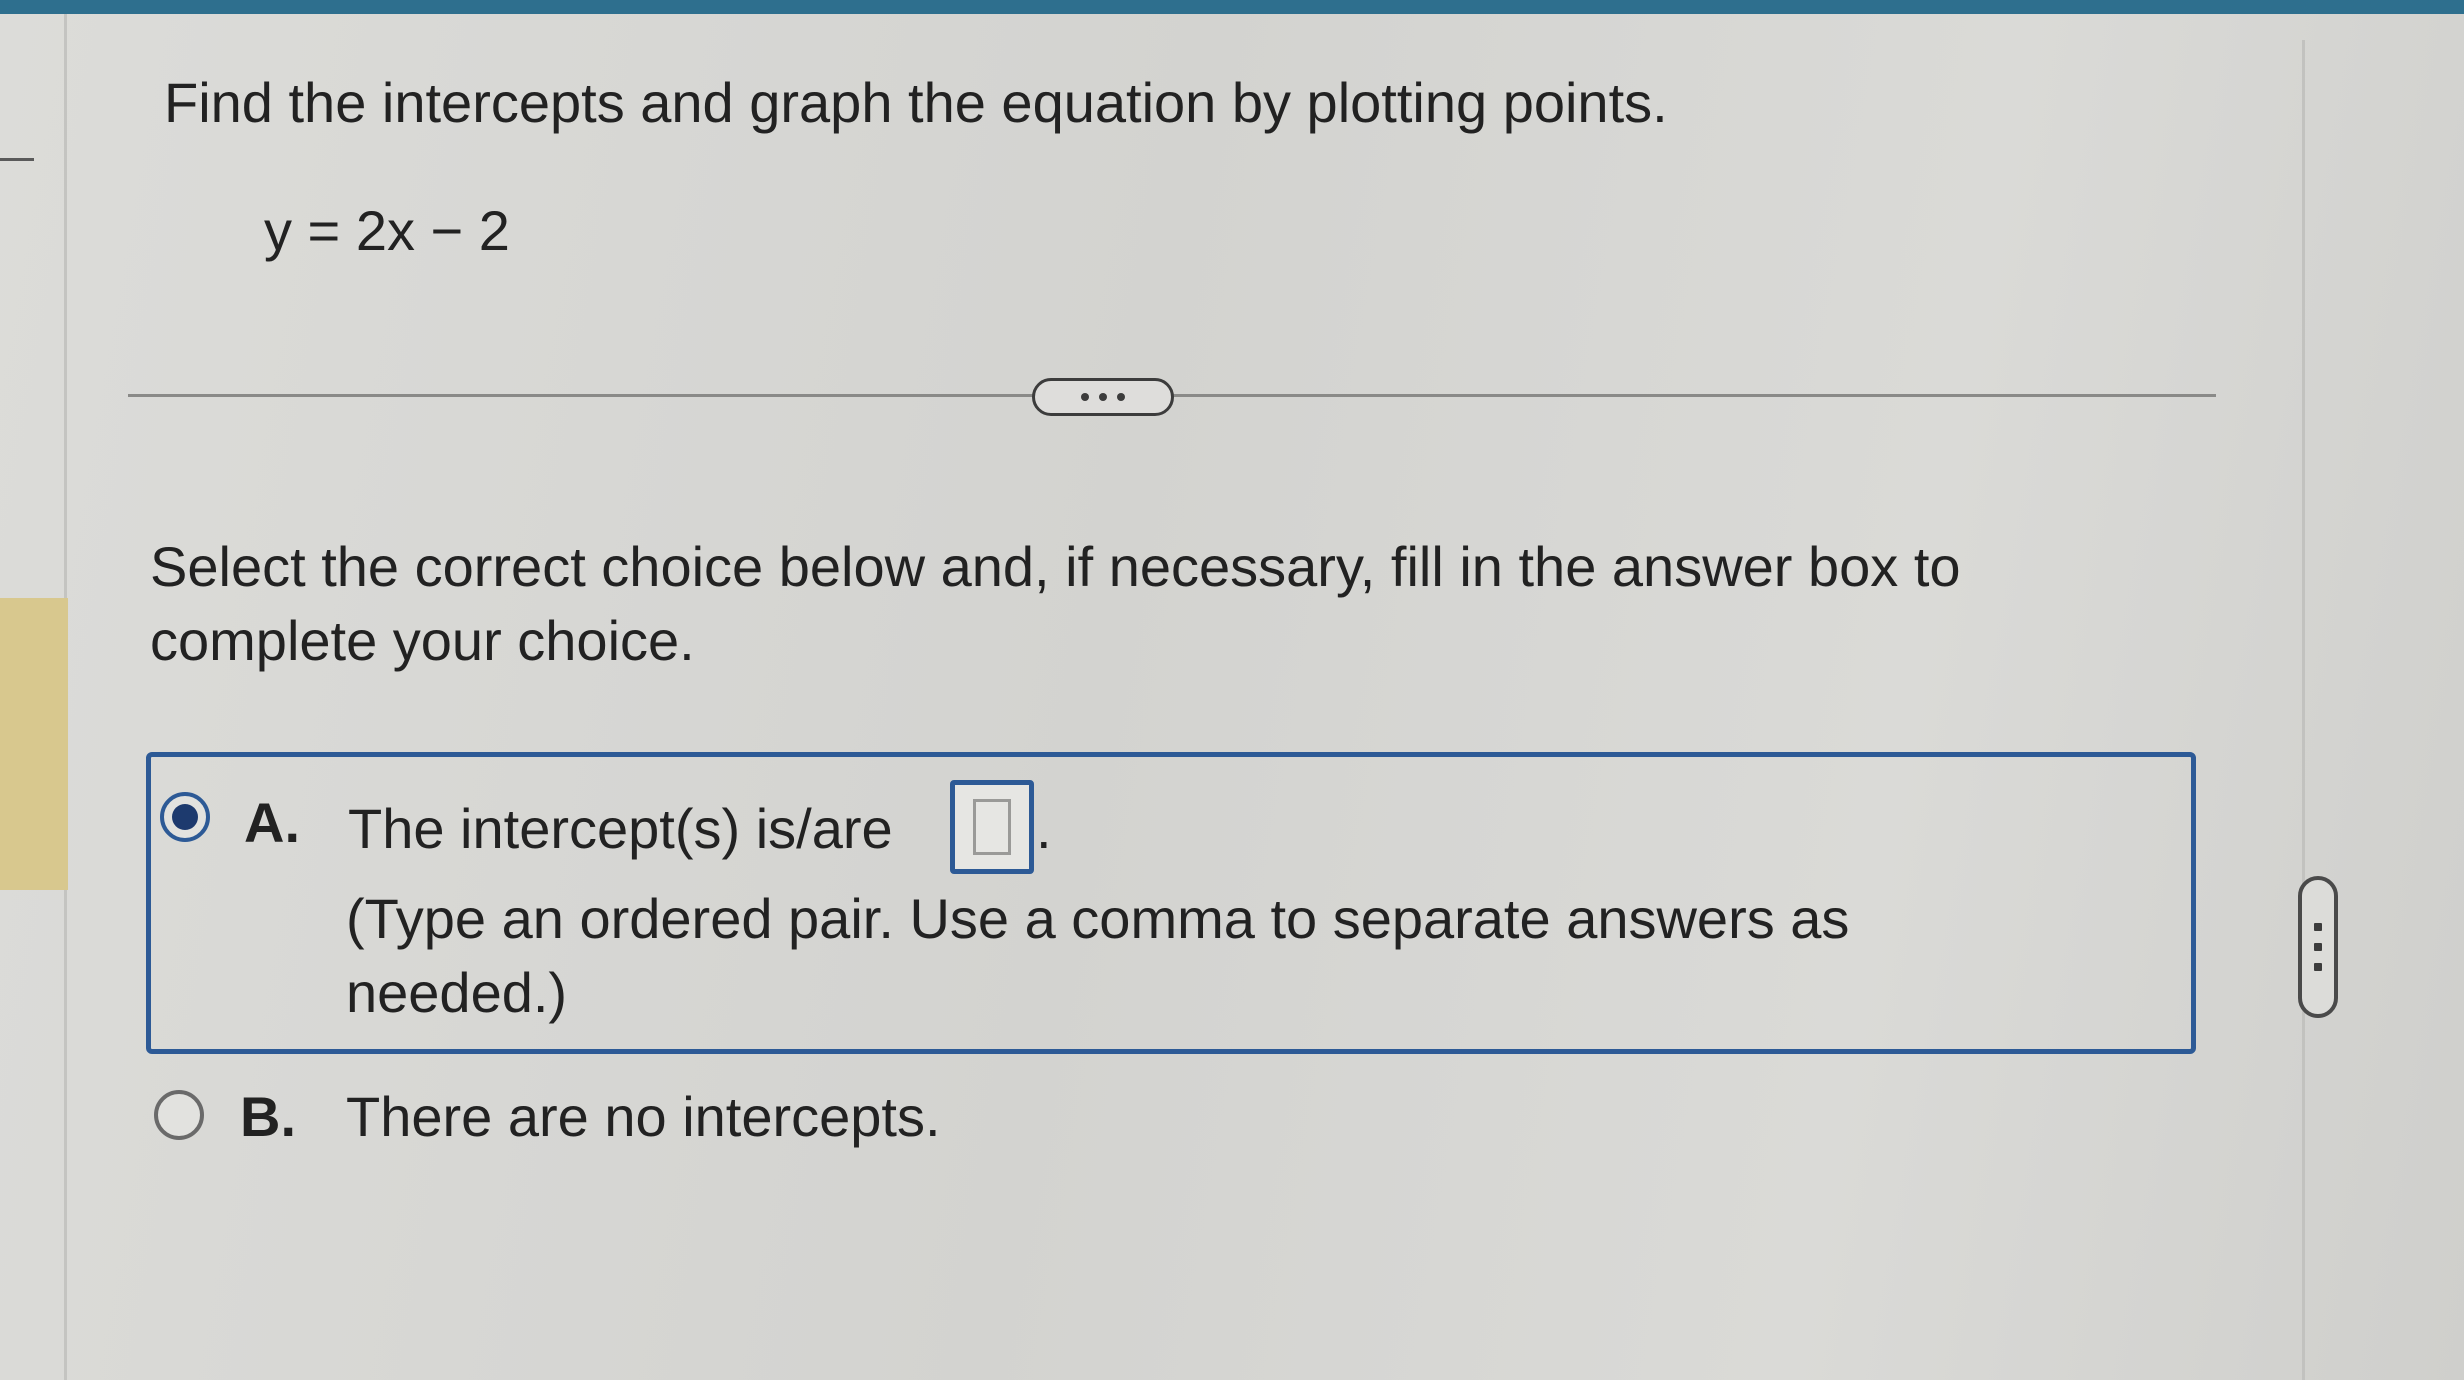 The image size is (2464, 1380). I want to click on radio-selected-indicator, so click(185, 817).